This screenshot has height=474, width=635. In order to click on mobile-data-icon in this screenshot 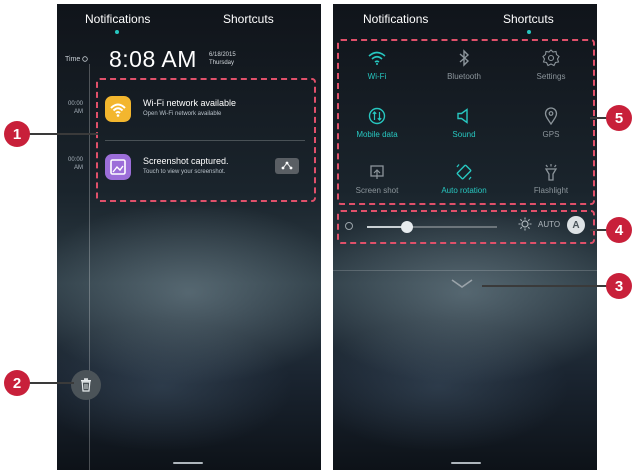, I will do `click(377, 116)`.